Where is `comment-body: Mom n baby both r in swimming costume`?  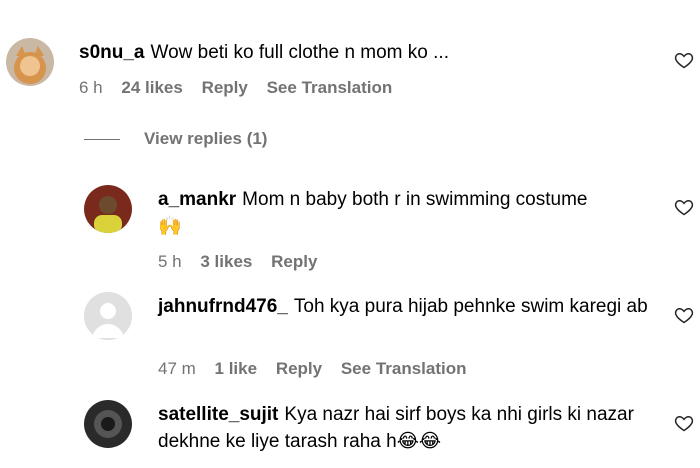
comment-body: Mom n baby both r in swimming costume is located at coordinates (415, 199).